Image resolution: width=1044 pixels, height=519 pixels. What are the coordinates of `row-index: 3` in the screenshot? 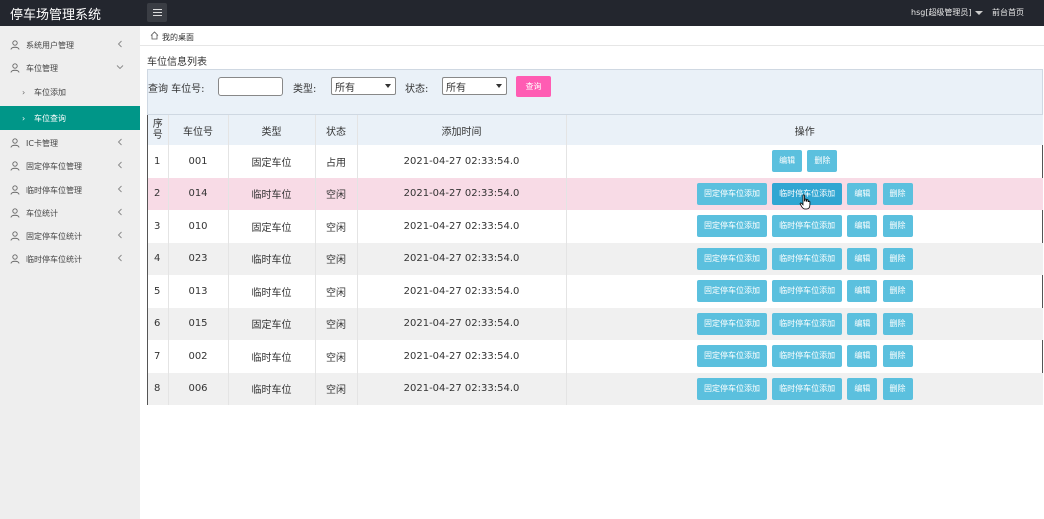 It's located at (158, 226).